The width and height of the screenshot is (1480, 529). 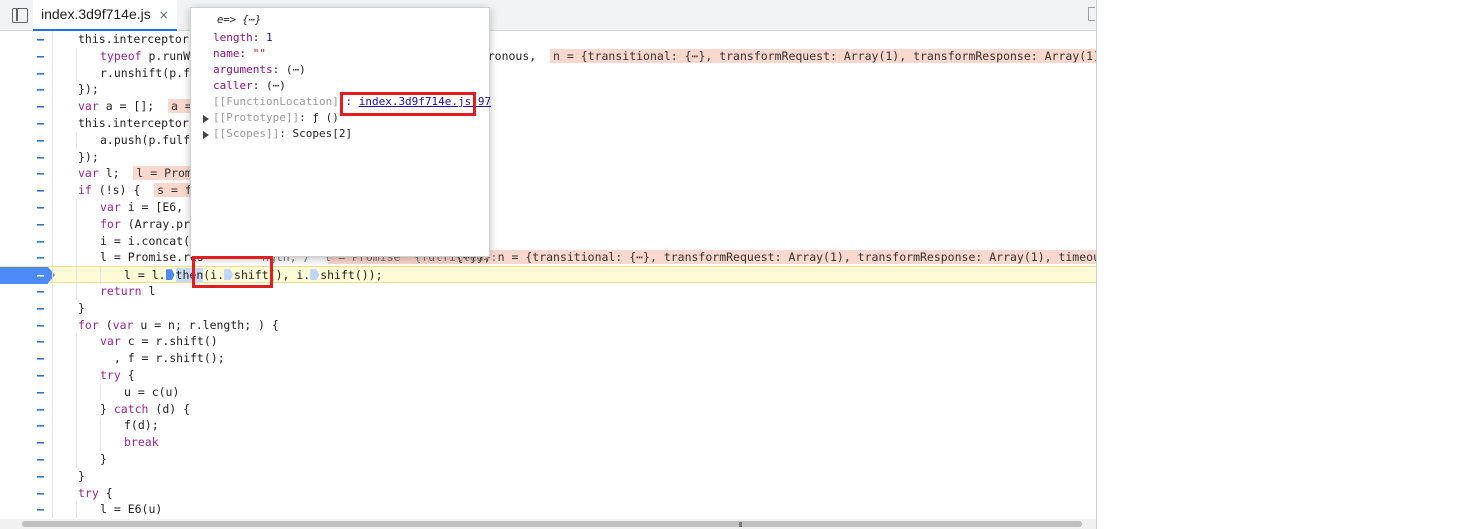 I want to click on code-text: for (Array.prot, so click(x=152, y=224).